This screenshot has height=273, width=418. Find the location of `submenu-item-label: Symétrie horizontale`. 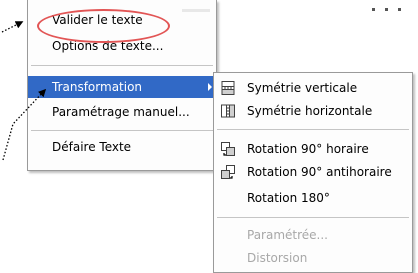

submenu-item-label: Symétrie horizontale is located at coordinates (310, 111).